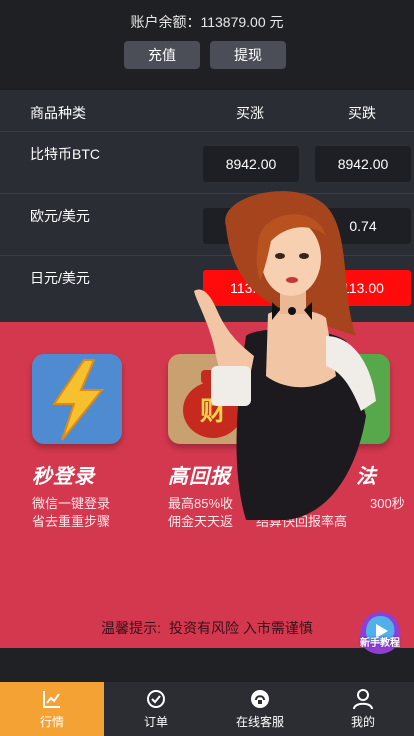 The height and width of the screenshot is (736, 414). I want to click on feature-title: 秒登录, so click(63, 477).